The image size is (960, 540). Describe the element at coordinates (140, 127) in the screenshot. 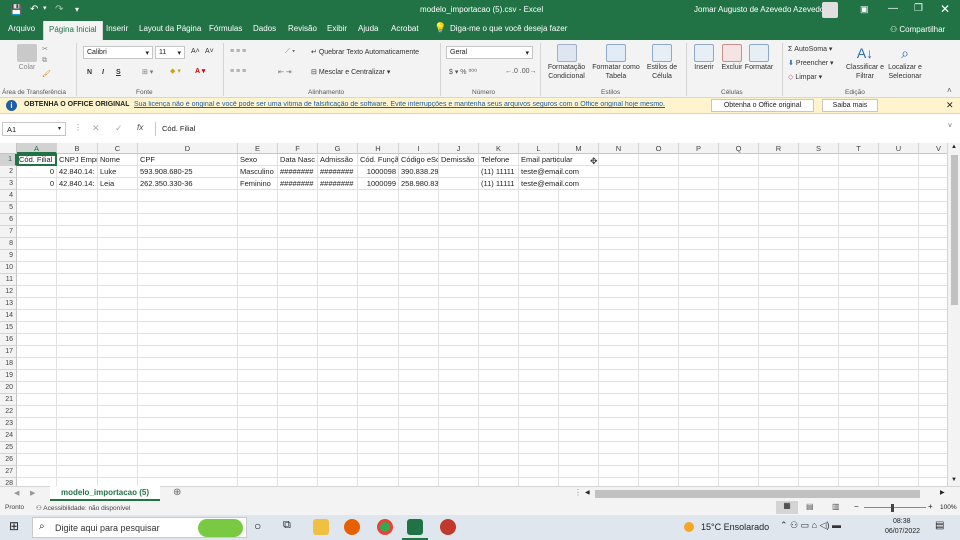

I see `insert-function-icon: fx` at that location.